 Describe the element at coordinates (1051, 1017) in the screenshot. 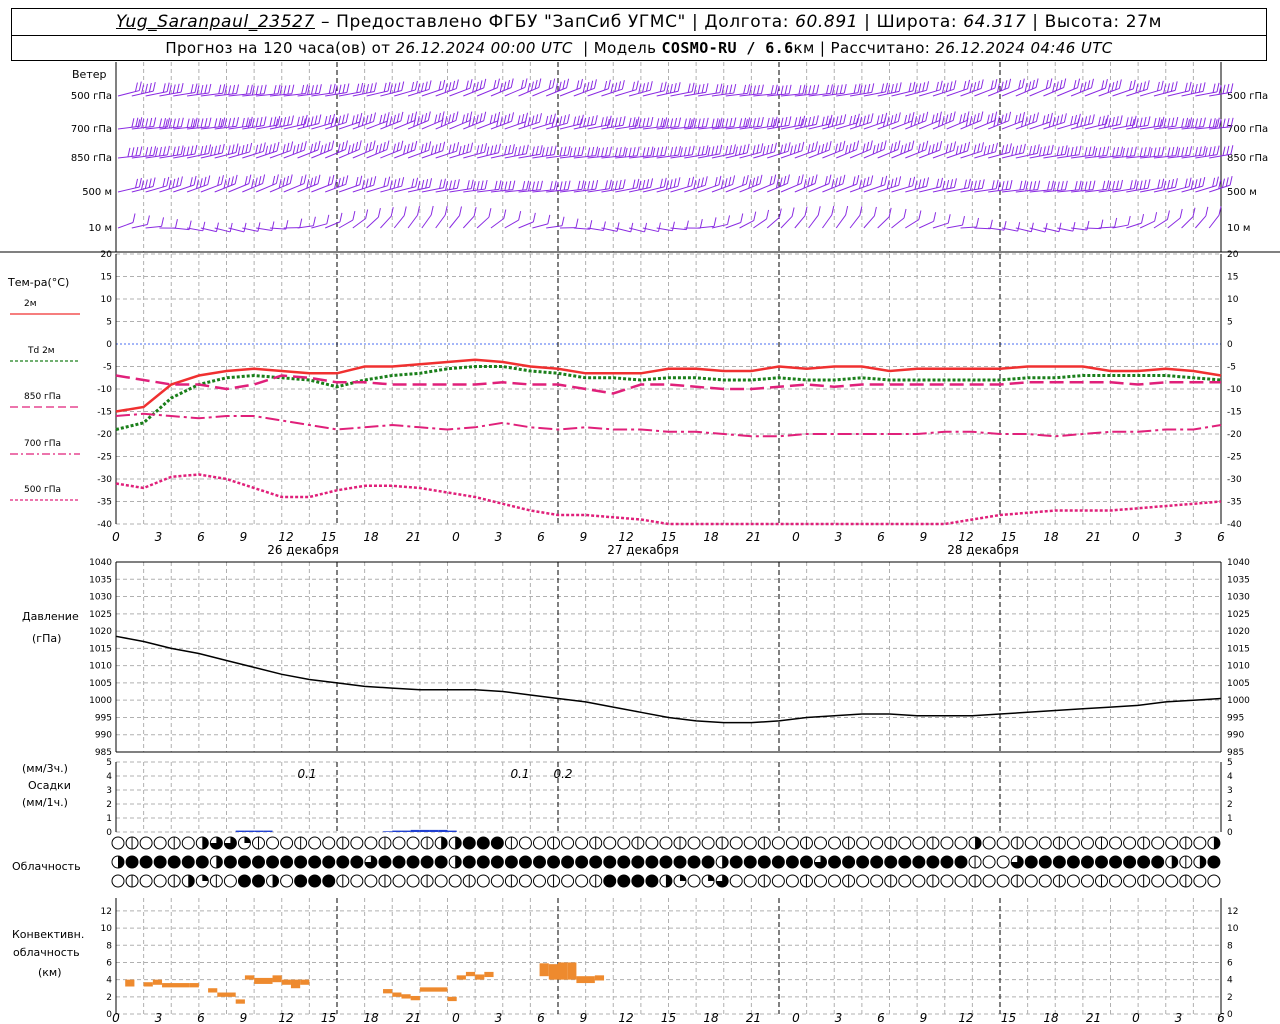

I see `hour-label-bottom: 18` at that location.